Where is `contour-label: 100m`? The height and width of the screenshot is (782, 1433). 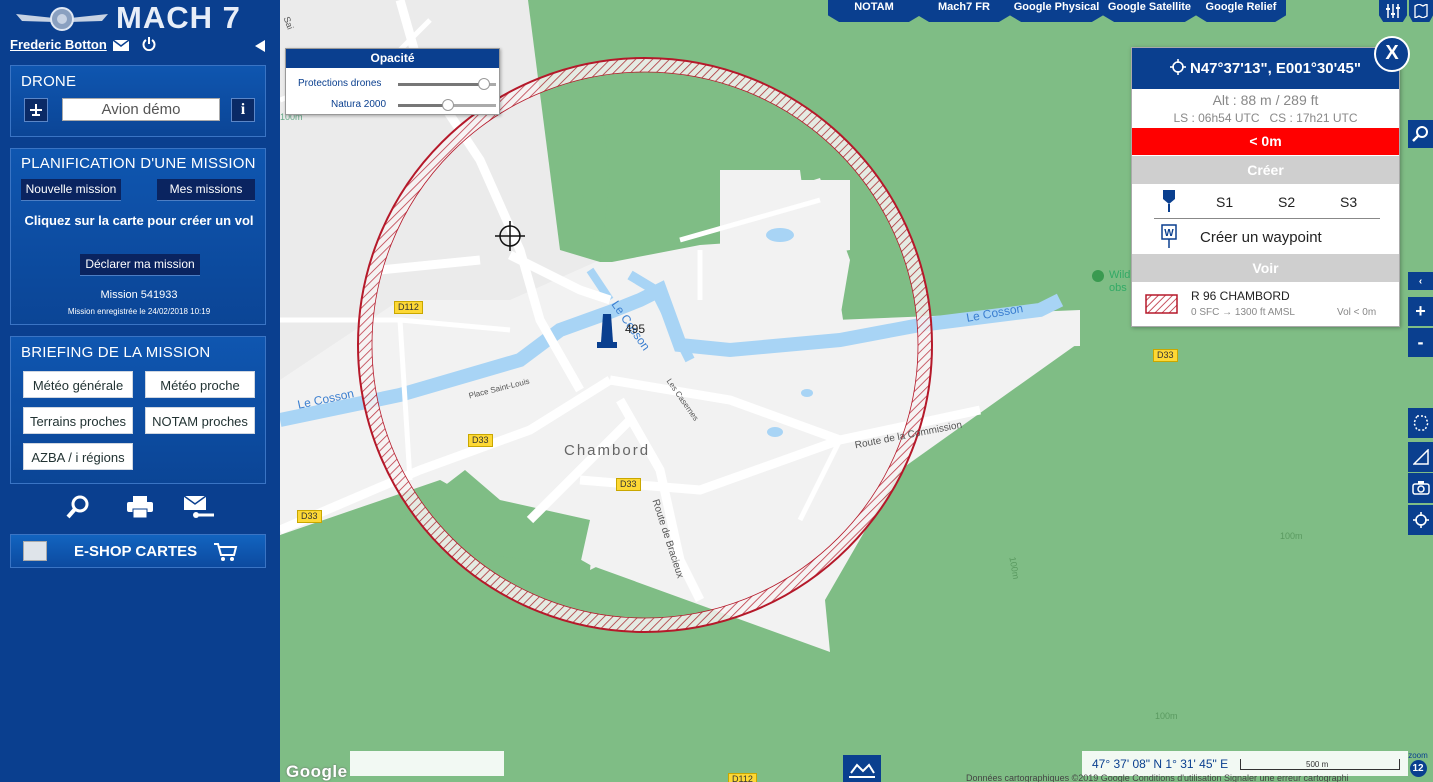
contour-label: 100m is located at coordinates (1166, 716).